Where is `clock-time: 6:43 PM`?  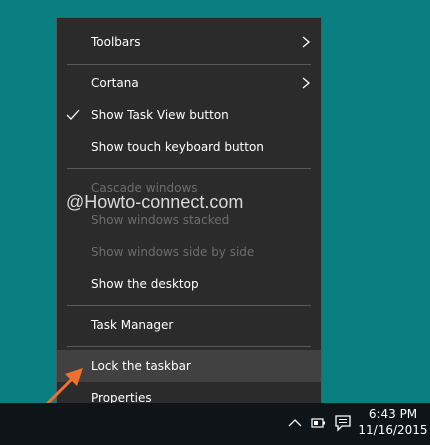
clock-time: 6:43 PM is located at coordinates (393, 414).